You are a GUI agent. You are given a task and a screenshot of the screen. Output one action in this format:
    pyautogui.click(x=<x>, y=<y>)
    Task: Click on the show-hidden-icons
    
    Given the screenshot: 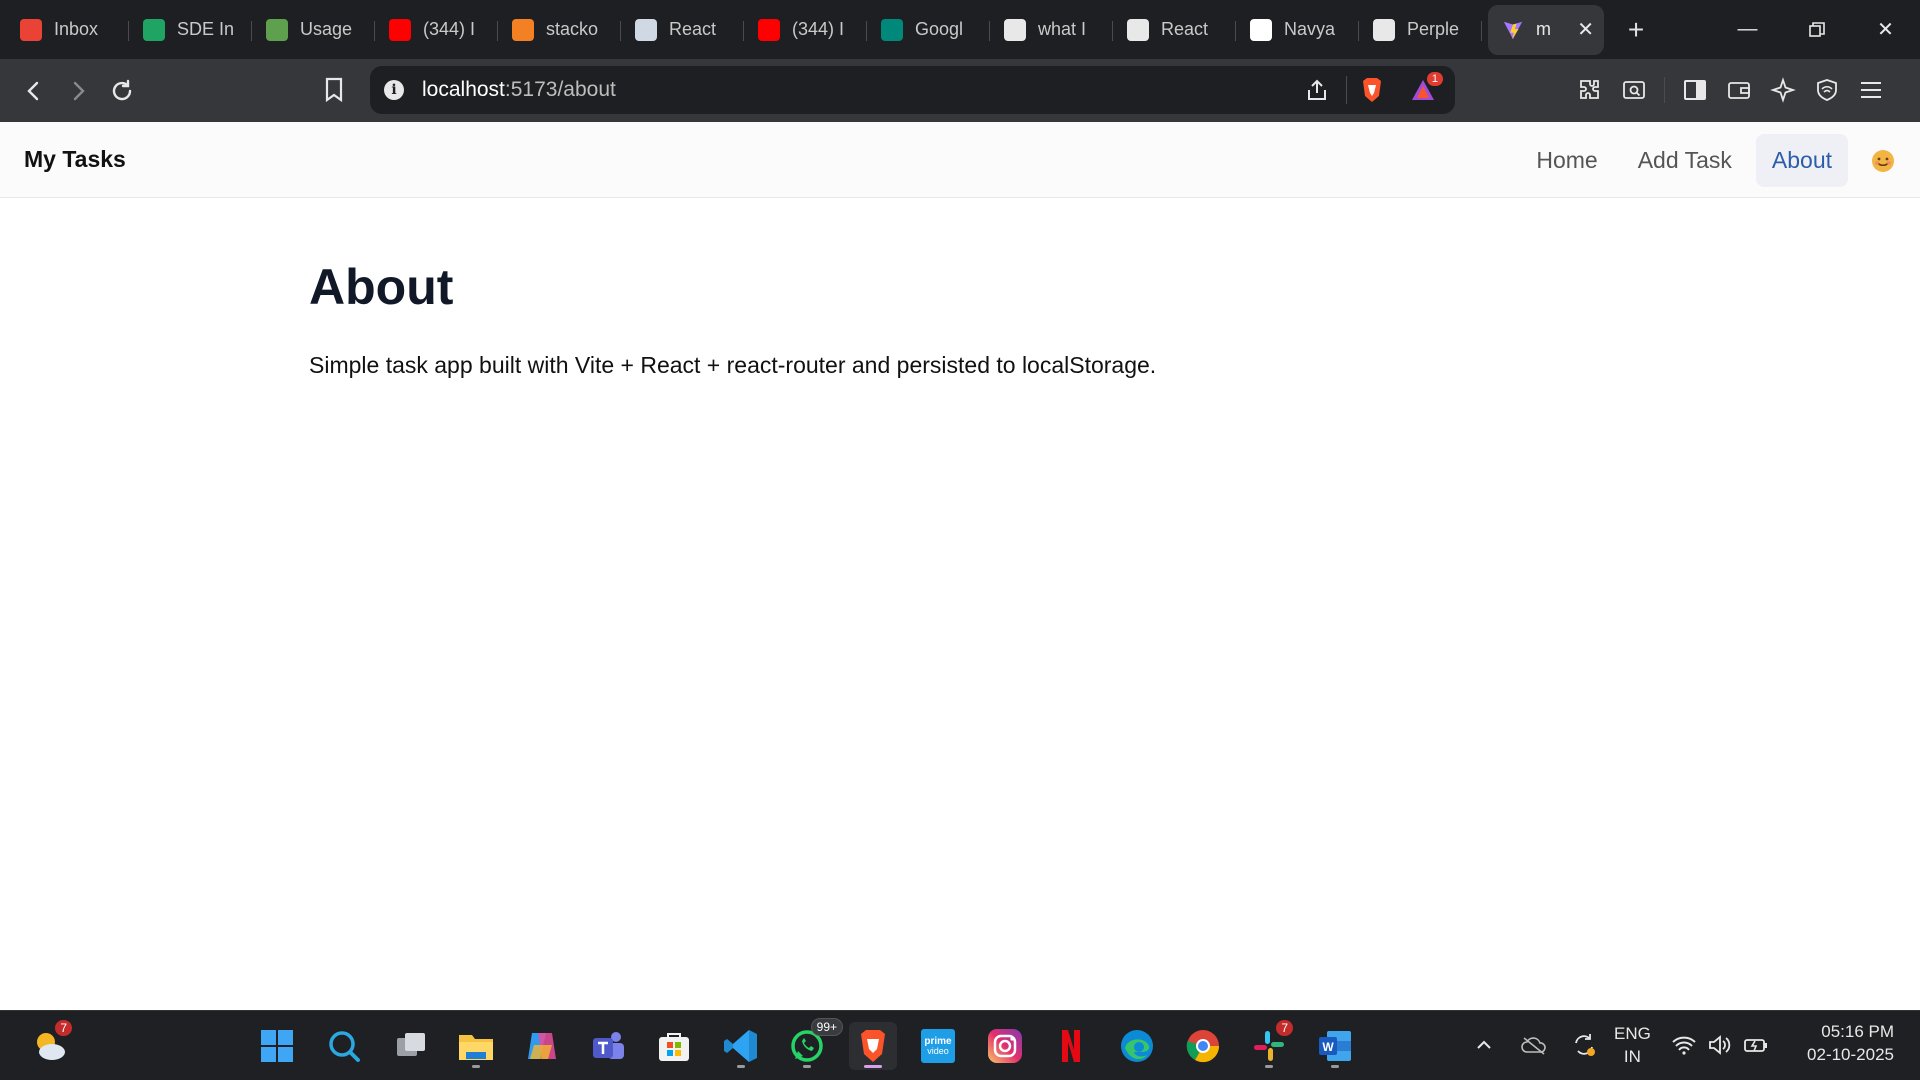 What is the action you would take?
    pyautogui.click(x=1484, y=1045)
    